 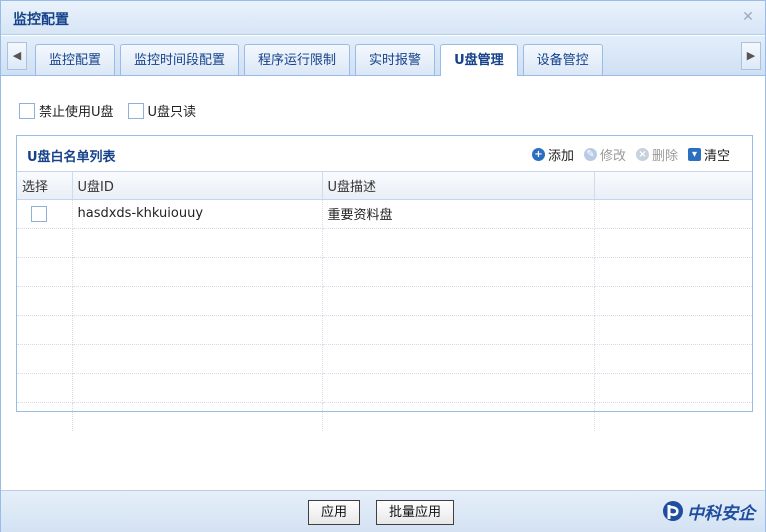 What do you see at coordinates (694, 154) in the screenshot?
I see `clear-icon: ▾` at bounding box center [694, 154].